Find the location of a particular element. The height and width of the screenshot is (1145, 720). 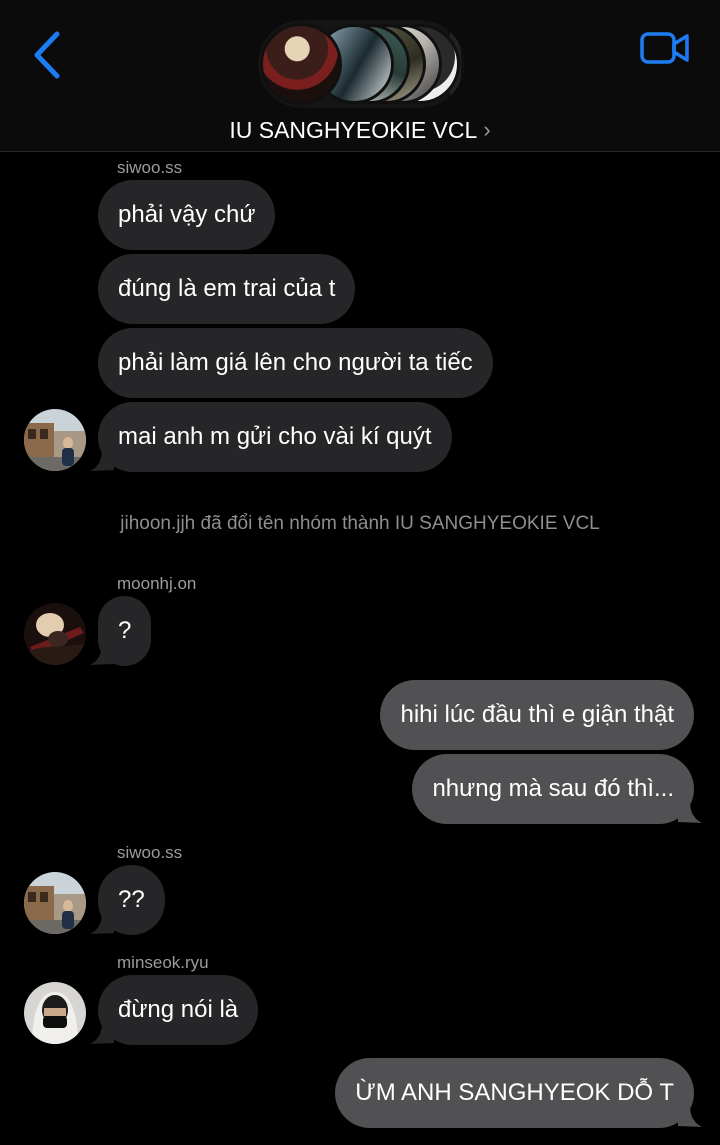

chevron-right-icon: › is located at coordinates (487, 129).